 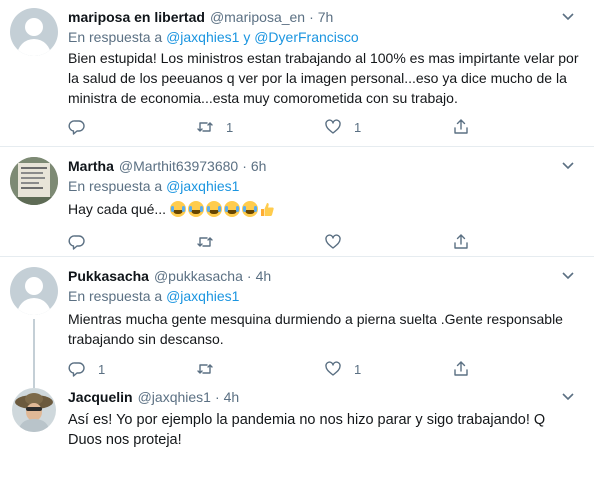 What do you see at coordinates (132, 369) in the screenshot?
I see `reply-button: 1` at bounding box center [132, 369].